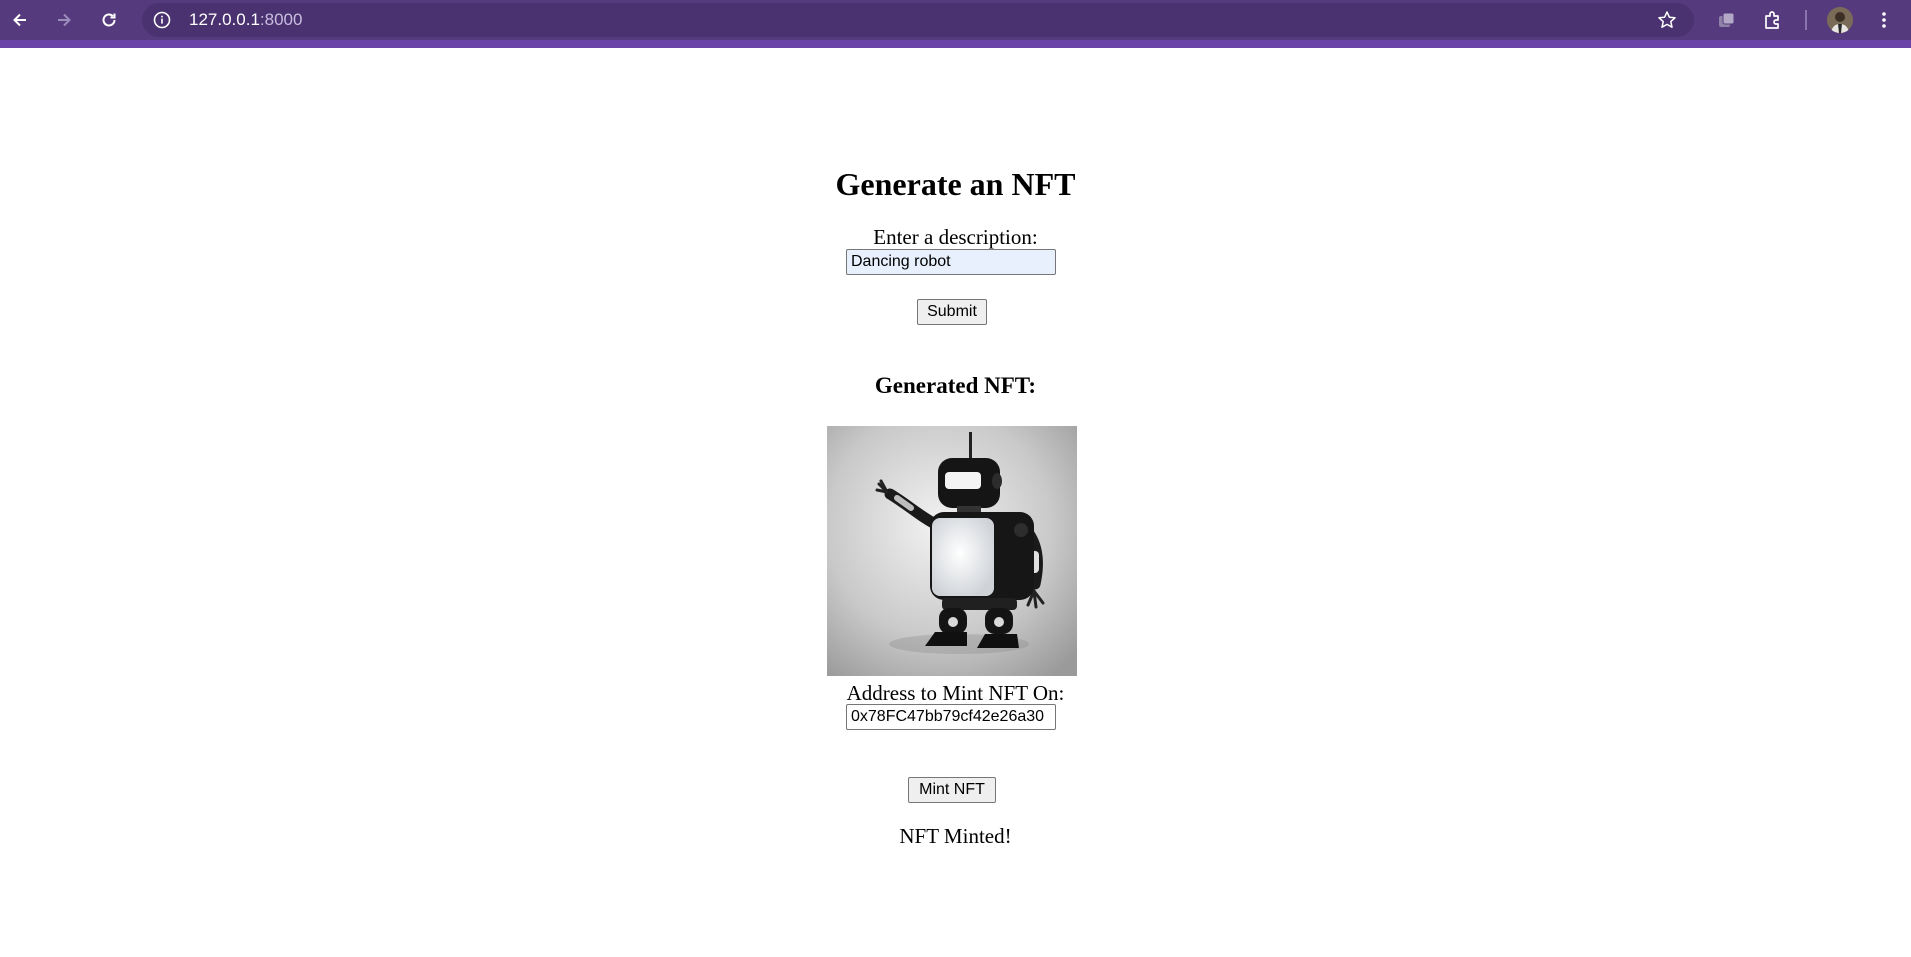 This screenshot has width=1911, height=957. Describe the element at coordinates (955, 836) in the screenshot. I see `status-message: NFT Minted!` at that location.